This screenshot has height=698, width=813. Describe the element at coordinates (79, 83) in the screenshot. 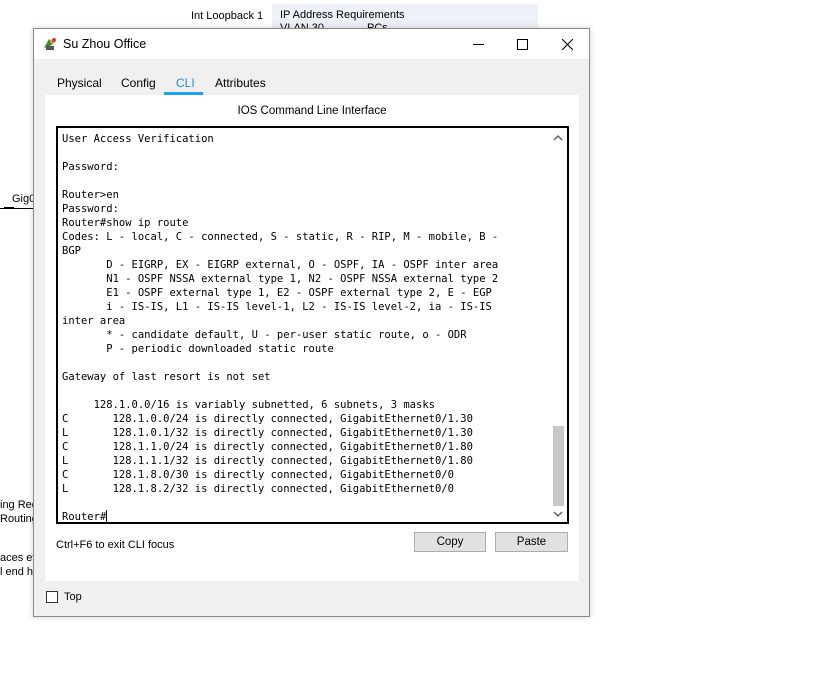

I see `tab-physical: Physical` at that location.